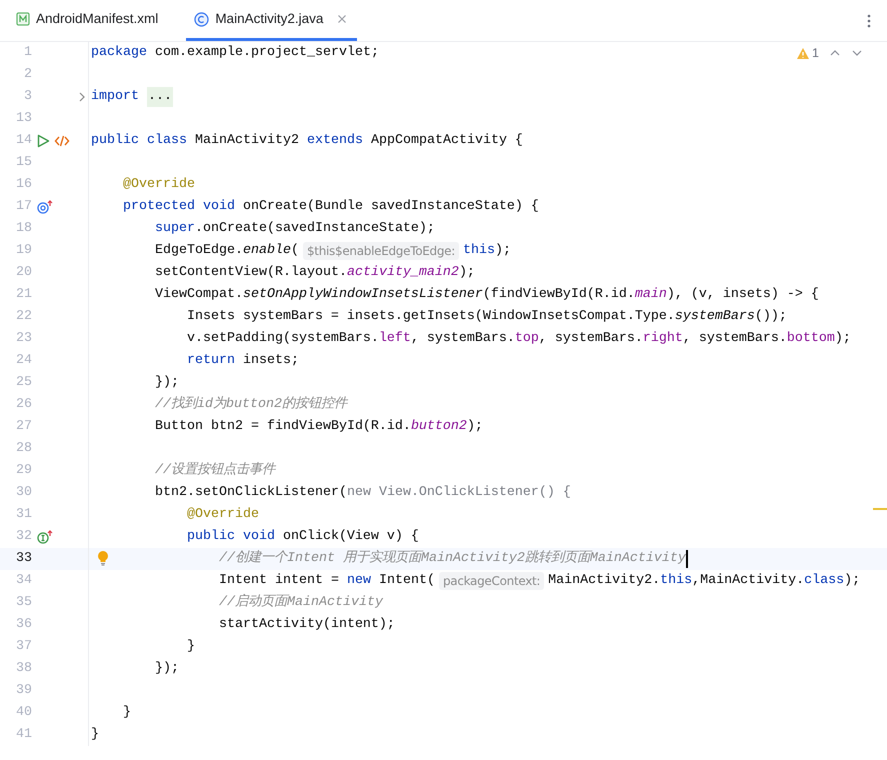 Image resolution: width=887 pixels, height=760 pixels. I want to click on code-icon, so click(62, 141).